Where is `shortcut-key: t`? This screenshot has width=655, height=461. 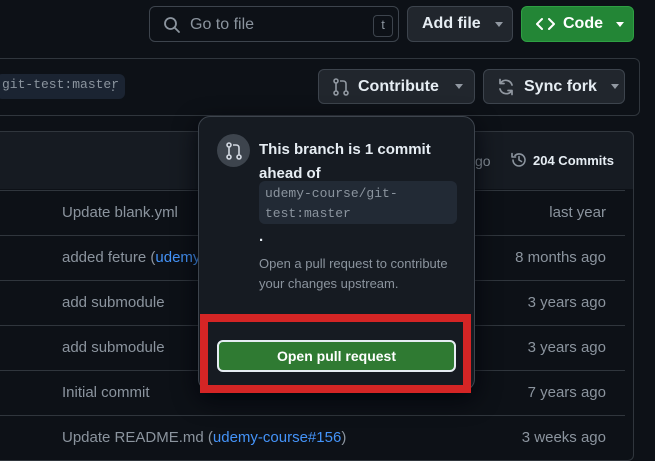
shortcut-key: t is located at coordinates (383, 26).